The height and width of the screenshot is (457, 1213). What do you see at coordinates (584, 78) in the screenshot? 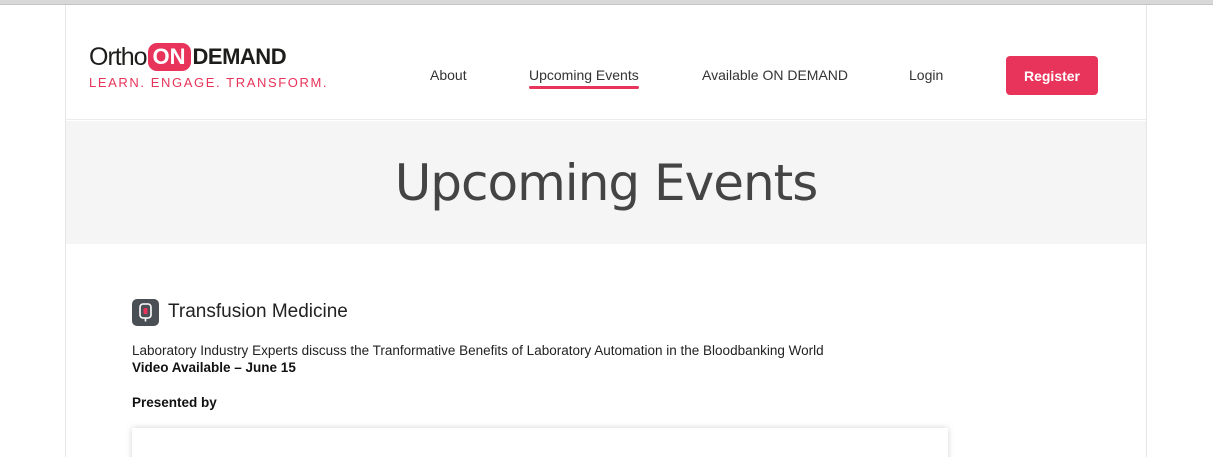
I see `nav-upcoming-events: Upcoming Events` at bounding box center [584, 78].